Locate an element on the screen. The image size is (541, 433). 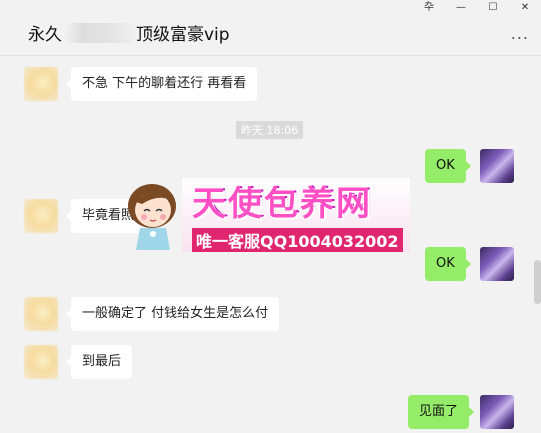
window-controls: 卆 — ☐ ✕ is located at coordinates (477, 8).